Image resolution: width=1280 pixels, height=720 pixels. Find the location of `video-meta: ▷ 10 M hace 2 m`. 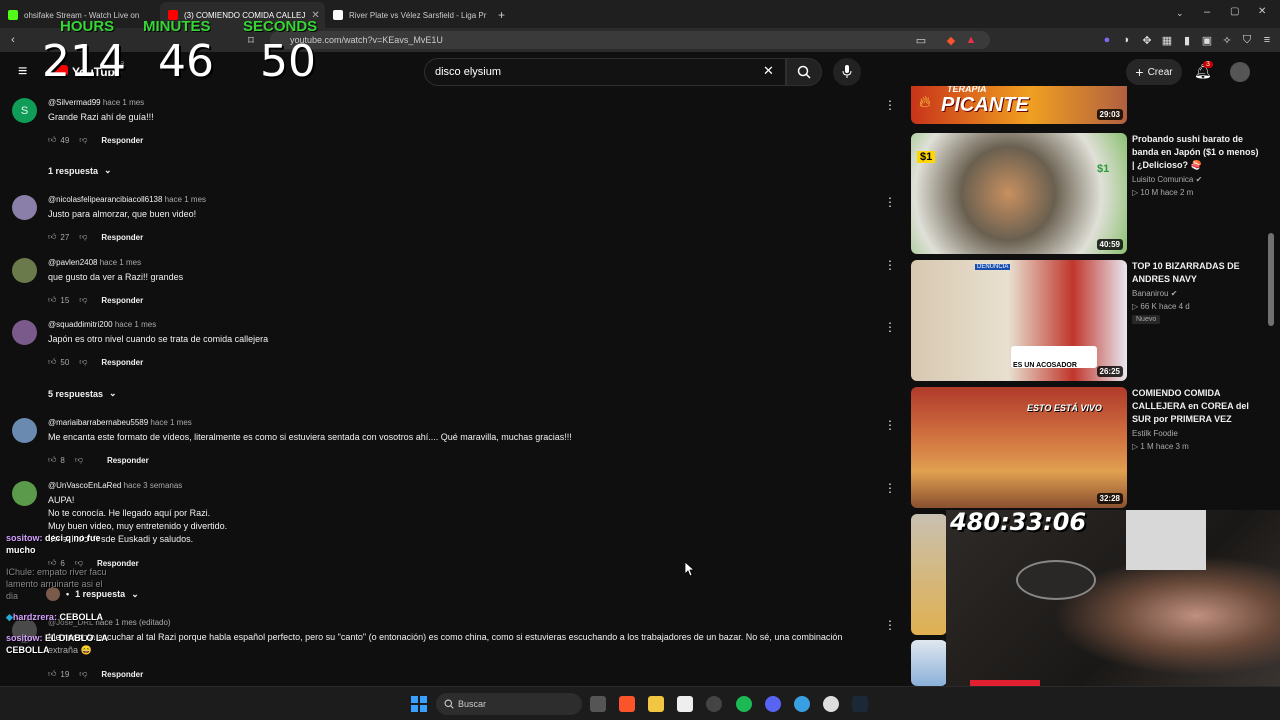

video-meta: ▷ 10 M hace 2 m is located at coordinates (1163, 192).